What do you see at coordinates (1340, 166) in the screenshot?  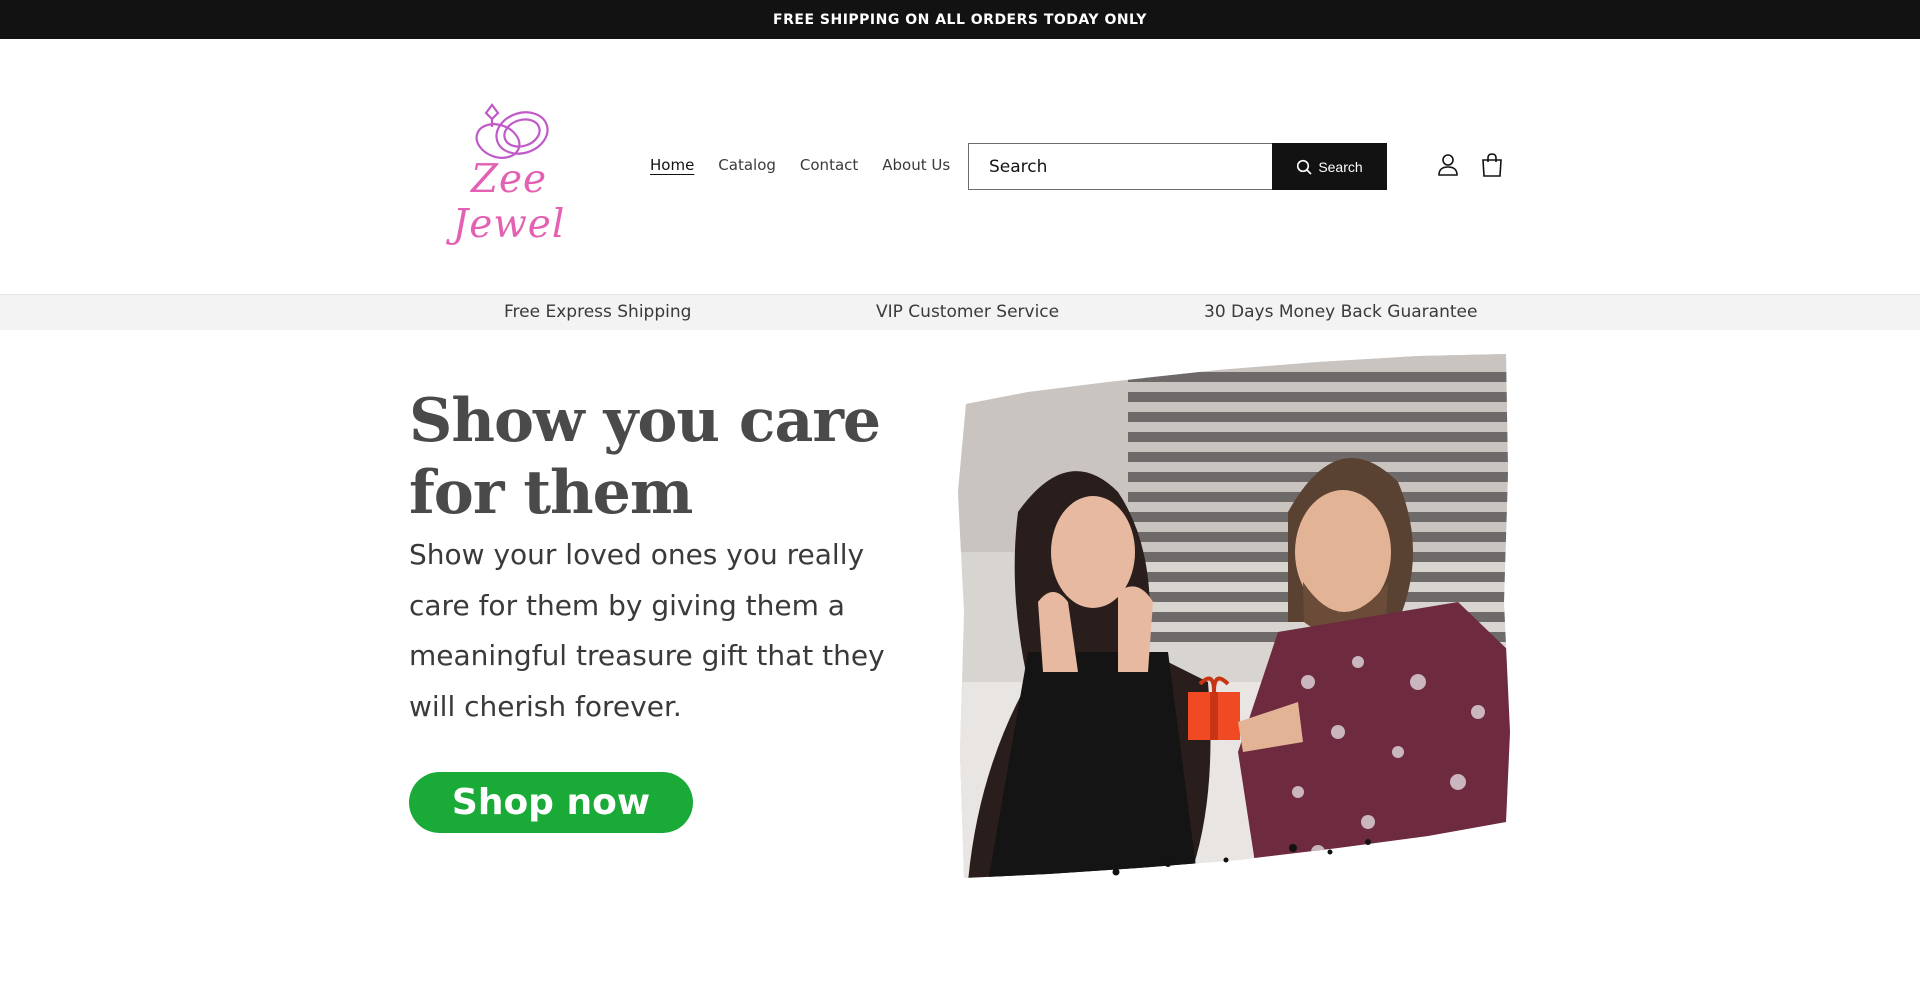 I see `search-button-label: Search` at bounding box center [1340, 166].